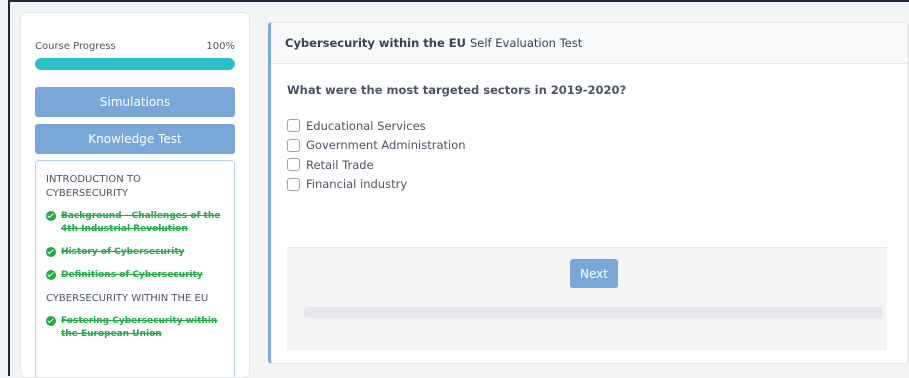  I want to click on answer-option: Retail Trade, so click(597, 165).